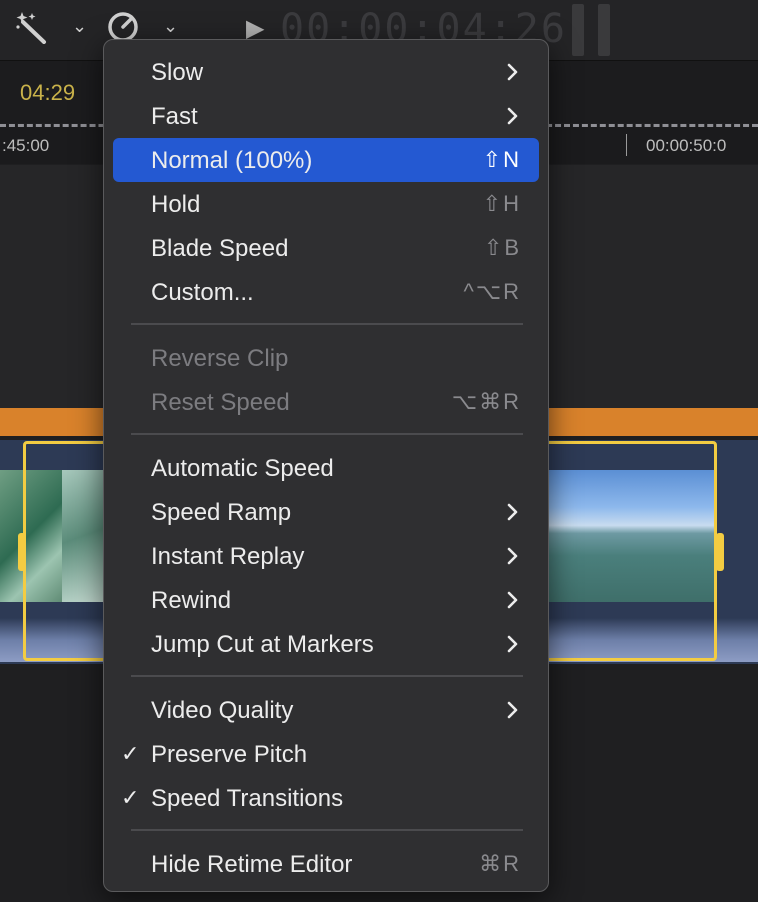 The image size is (758, 902). I want to click on menu-item-reset-speed: Reset Speed ⌥⌘R, so click(326, 402).